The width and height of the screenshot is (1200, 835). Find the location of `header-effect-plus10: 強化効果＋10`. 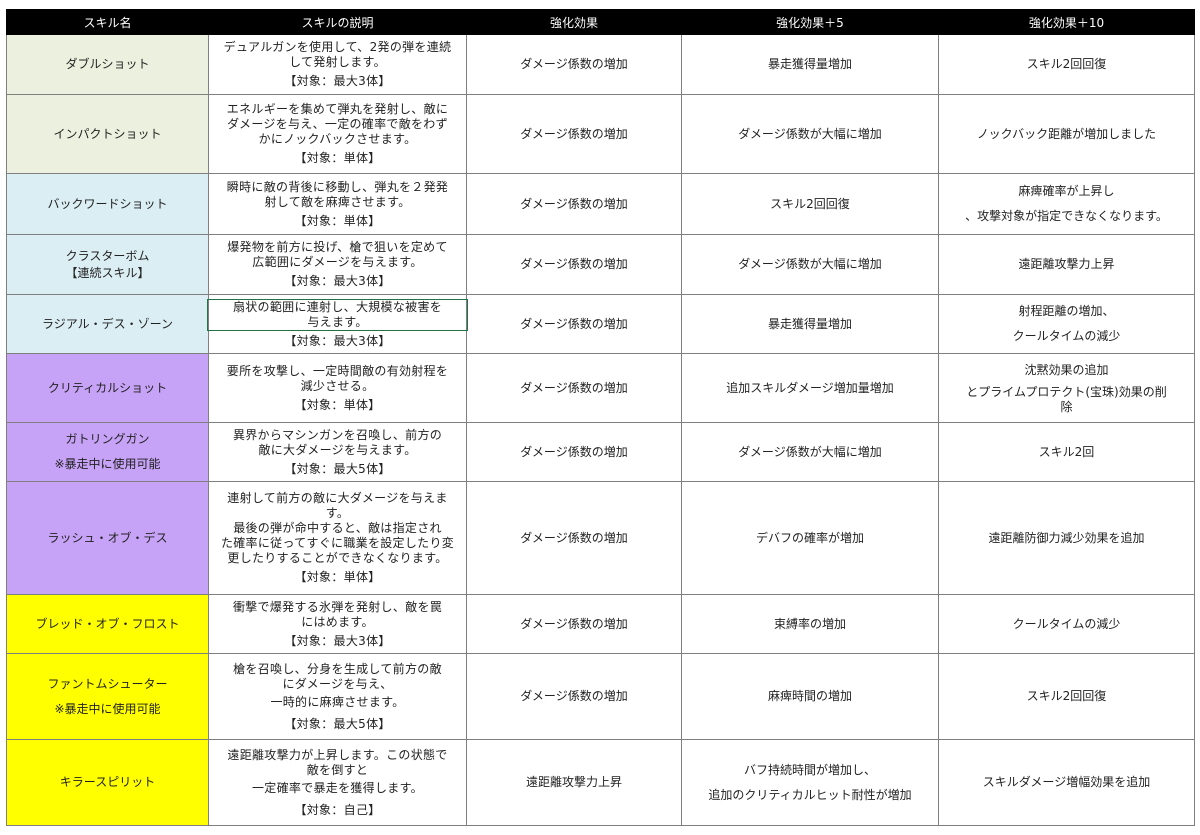

header-effect-plus10: 強化効果＋10 is located at coordinates (1066, 22).